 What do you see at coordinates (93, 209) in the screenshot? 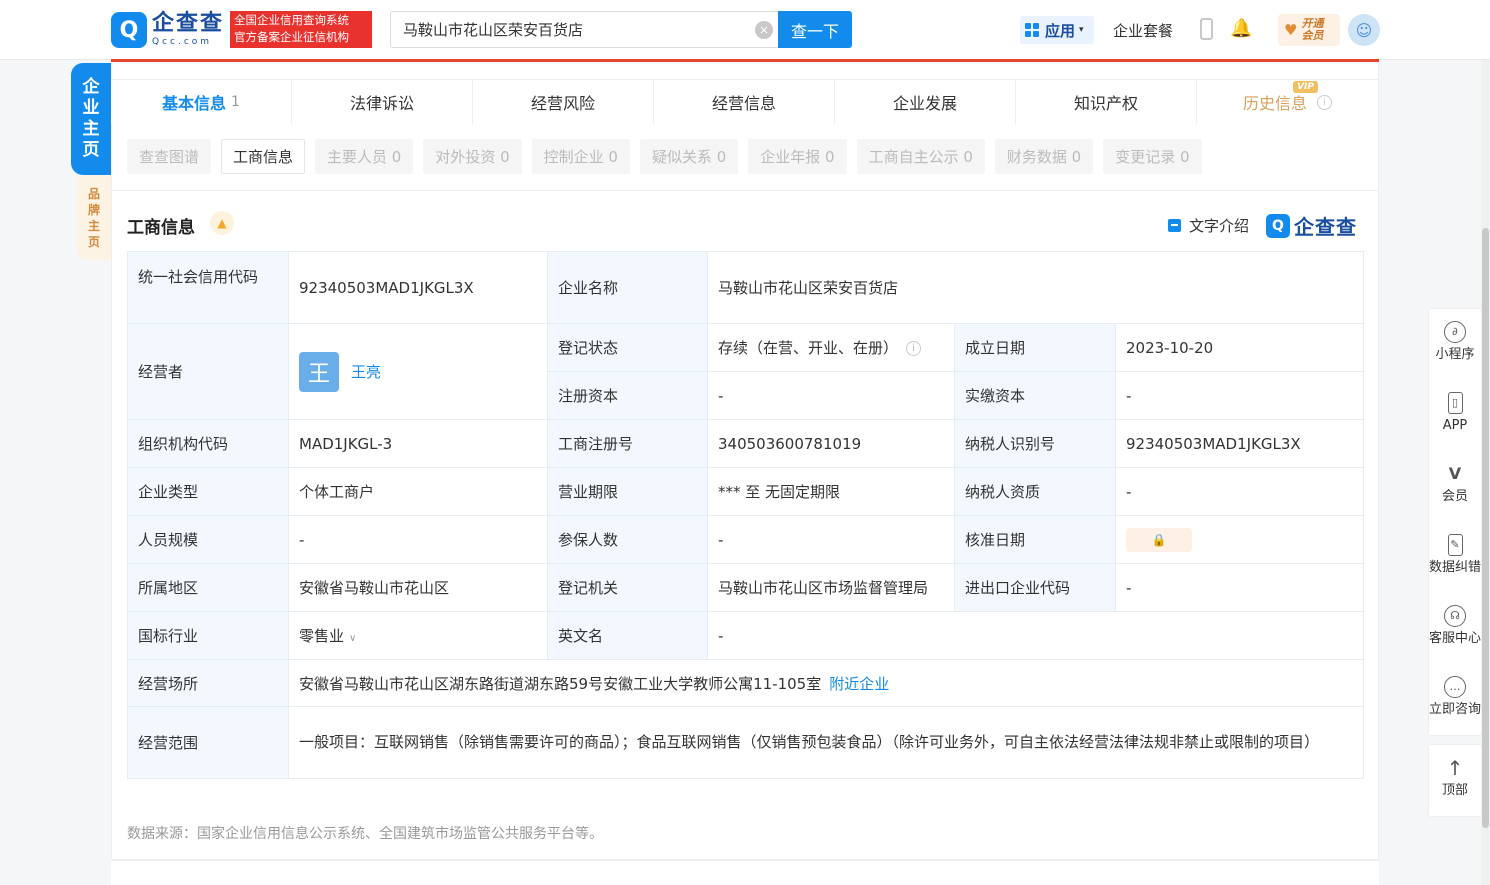
I see `side-char: 牌` at bounding box center [93, 209].